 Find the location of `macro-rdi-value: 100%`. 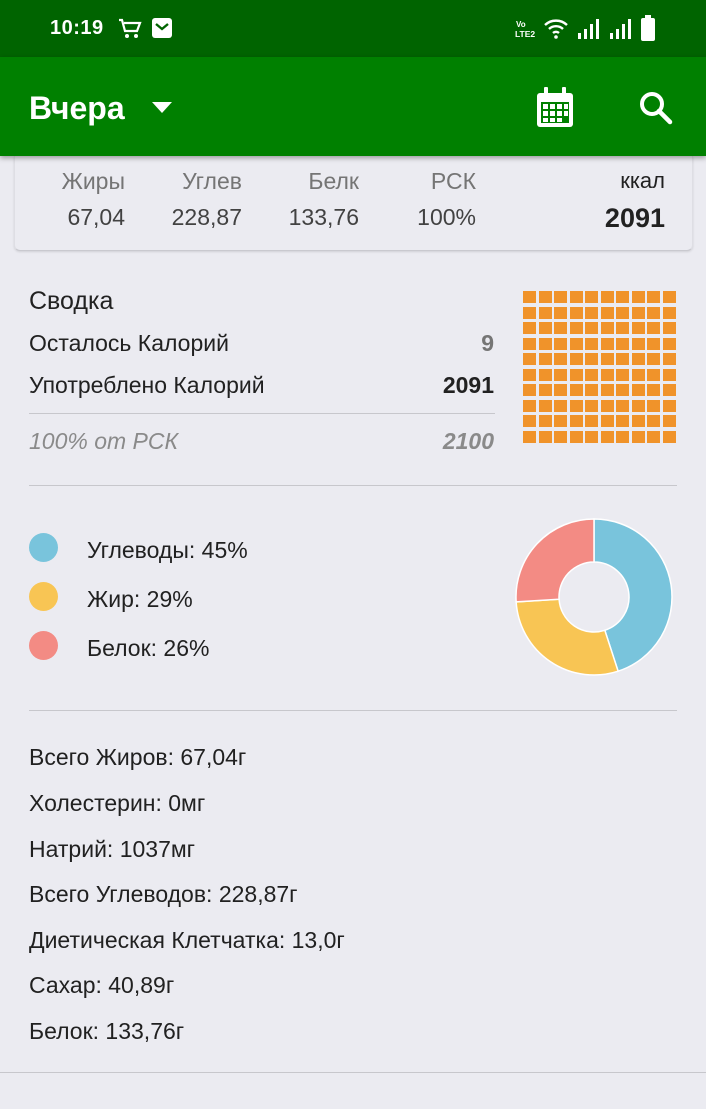

macro-rdi-value: 100% is located at coordinates (446, 217).